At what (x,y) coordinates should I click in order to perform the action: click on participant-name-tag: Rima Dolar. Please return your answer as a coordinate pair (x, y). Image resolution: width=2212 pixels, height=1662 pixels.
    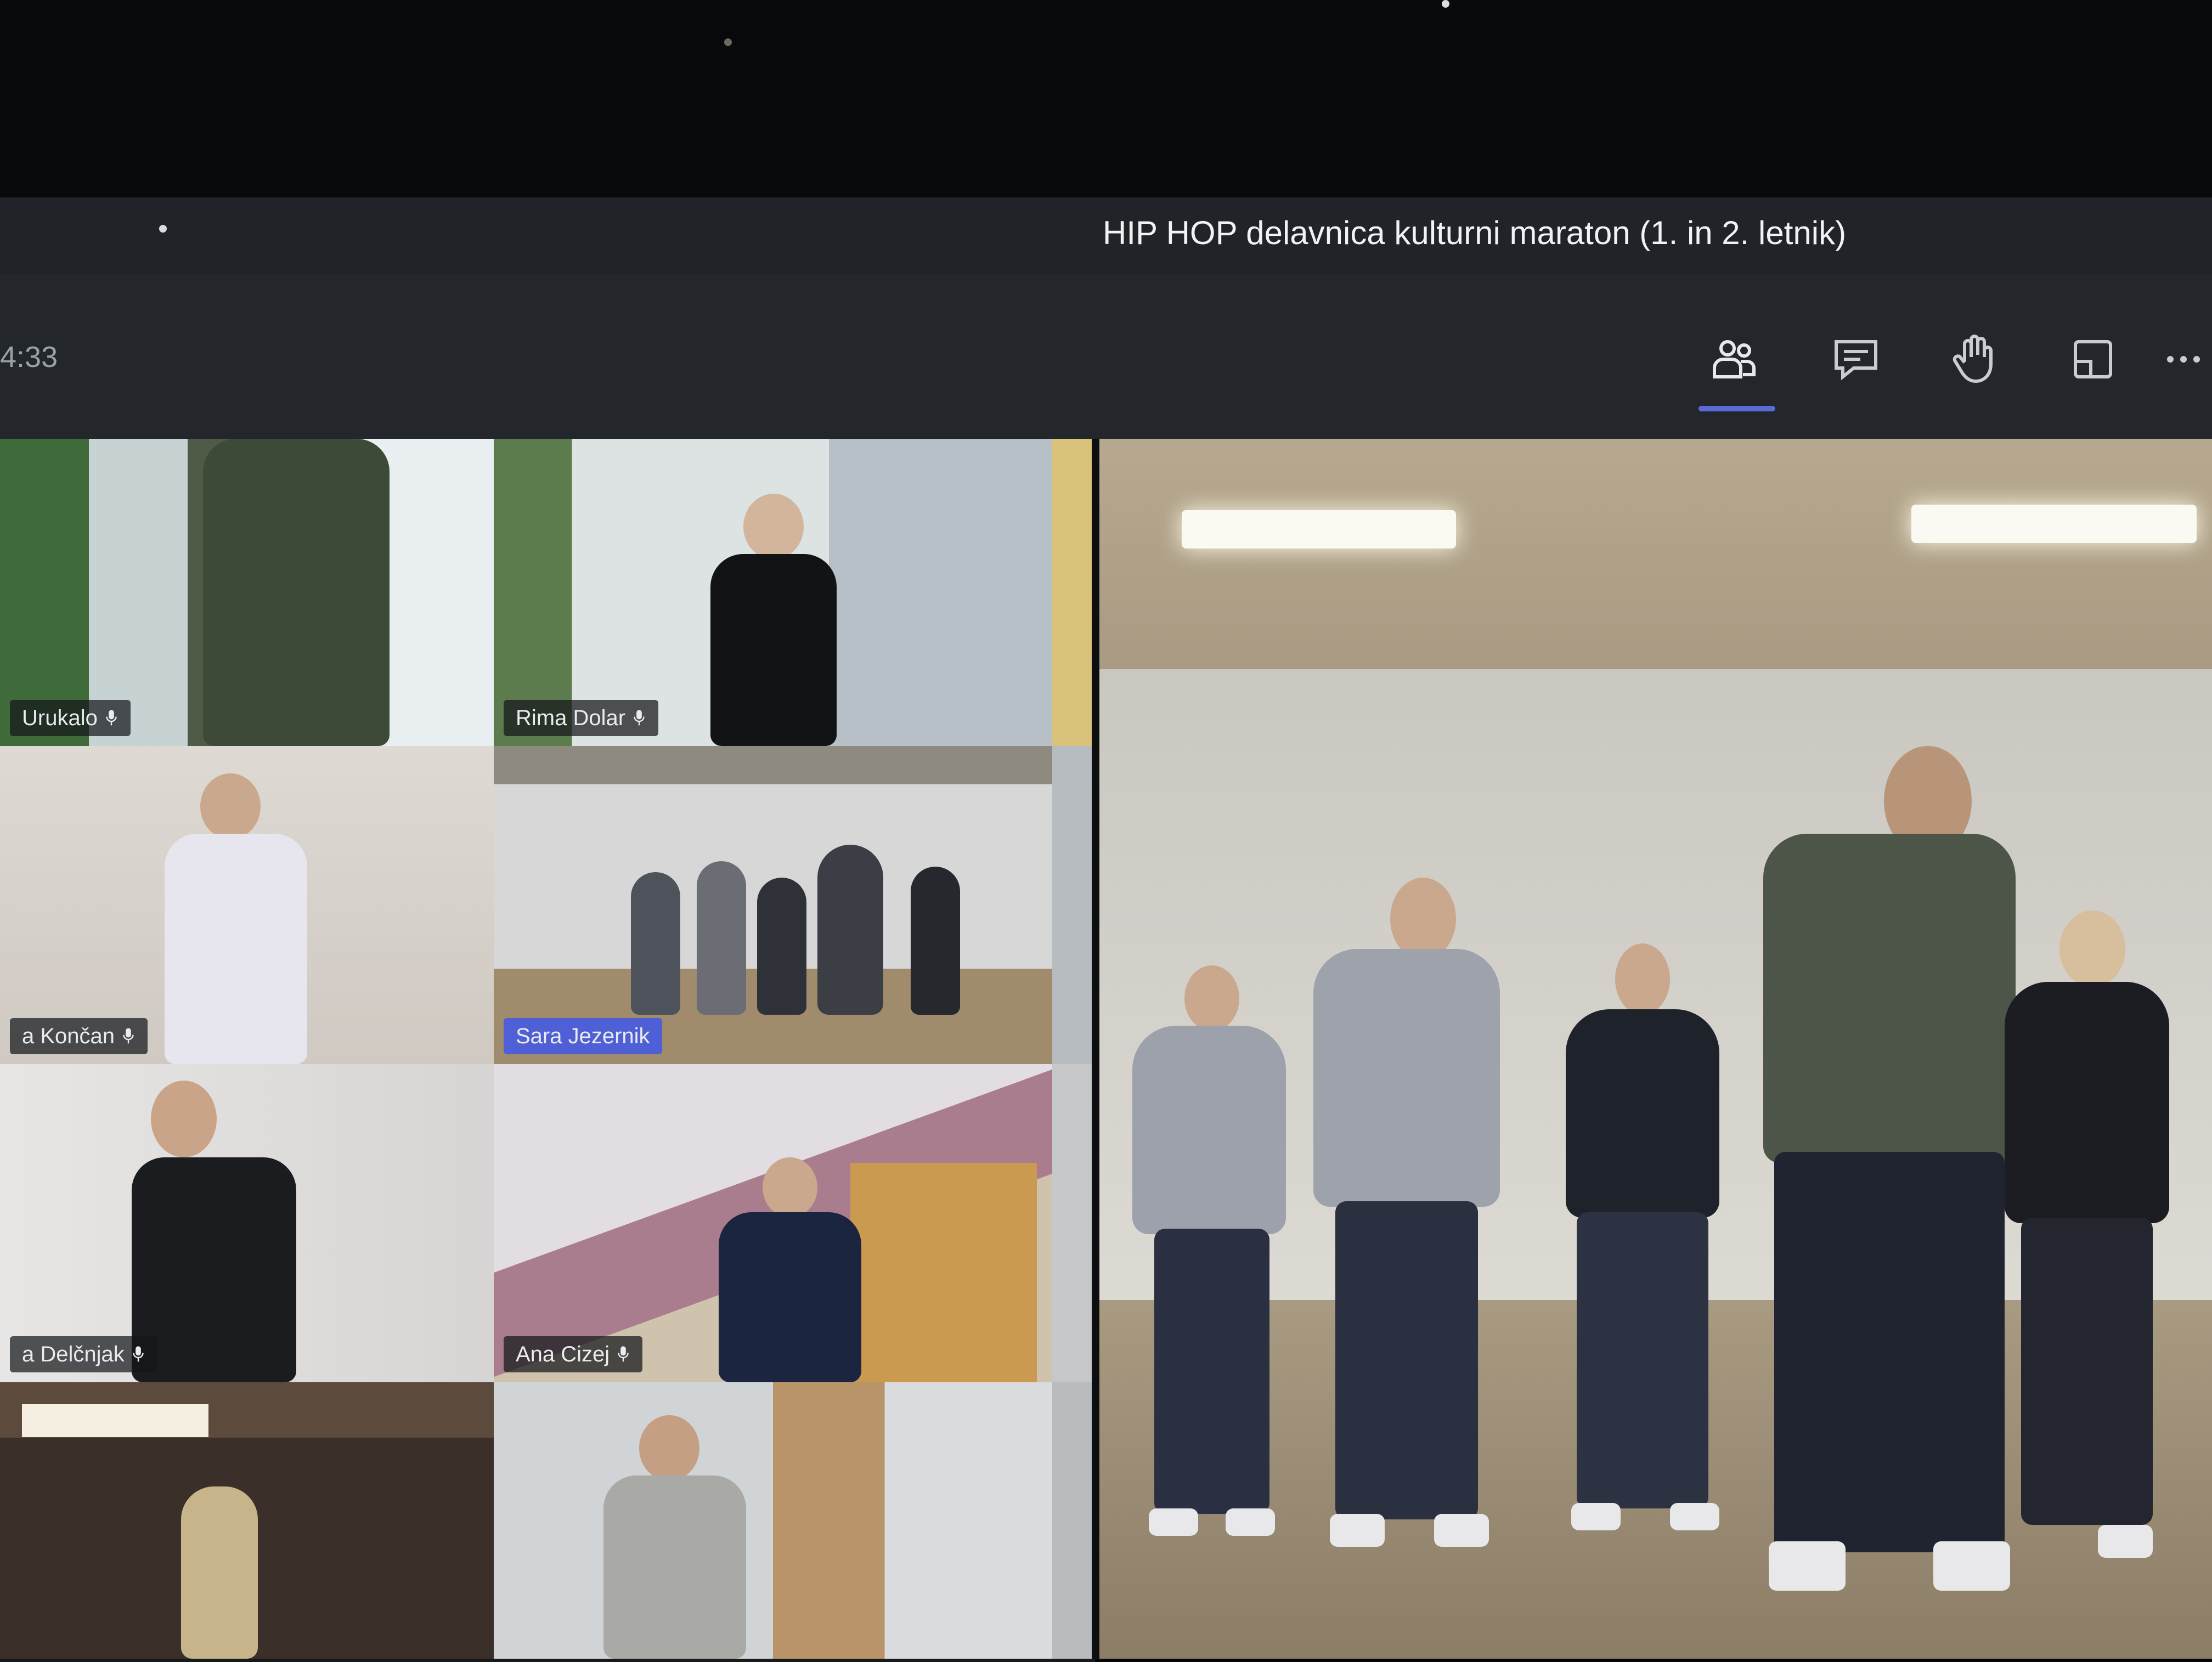
    Looking at the image, I should click on (581, 718).